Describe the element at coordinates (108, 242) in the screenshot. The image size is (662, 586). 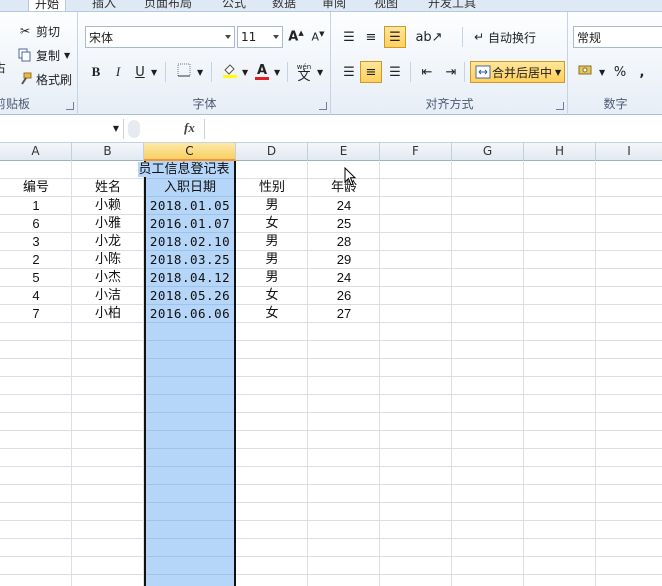
I see `cell-name: 小龙` at that location.